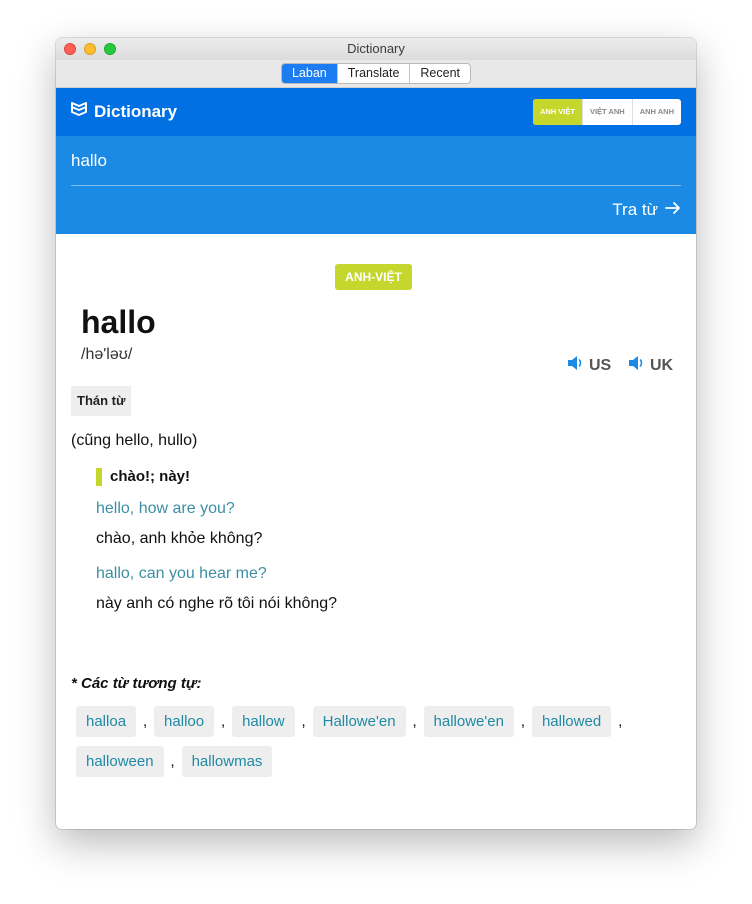 The height and width of the screenshot is (904, 752). Describe the element at coordinates (571, 721) in the screenshot. I see `similar-word-chip: hallowed` at that location.